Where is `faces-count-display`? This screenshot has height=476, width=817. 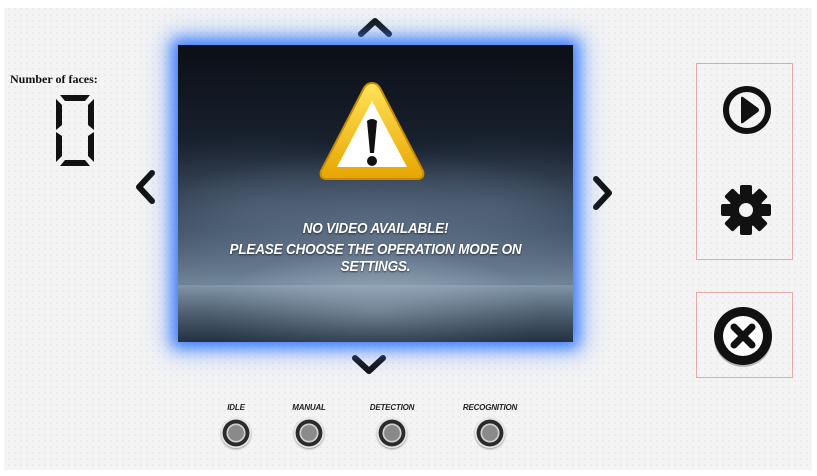
faces-count-display is located at coordinates (75, 130).